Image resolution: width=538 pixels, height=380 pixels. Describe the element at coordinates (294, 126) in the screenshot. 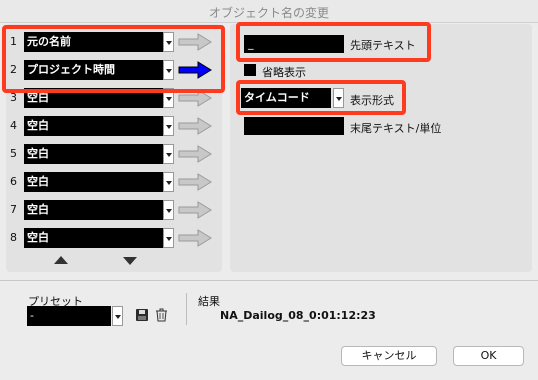

I see `suffix-text-field` at that location.